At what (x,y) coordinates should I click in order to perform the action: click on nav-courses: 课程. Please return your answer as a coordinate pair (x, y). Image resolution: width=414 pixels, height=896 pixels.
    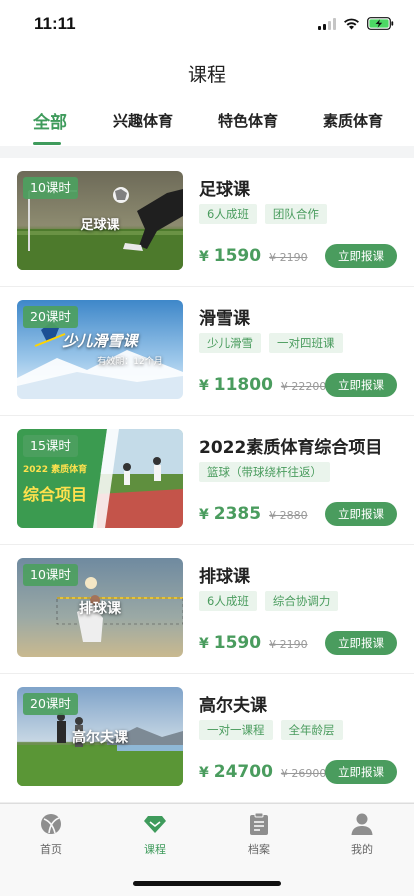
    Looking at the image, I should click on (155, 834).